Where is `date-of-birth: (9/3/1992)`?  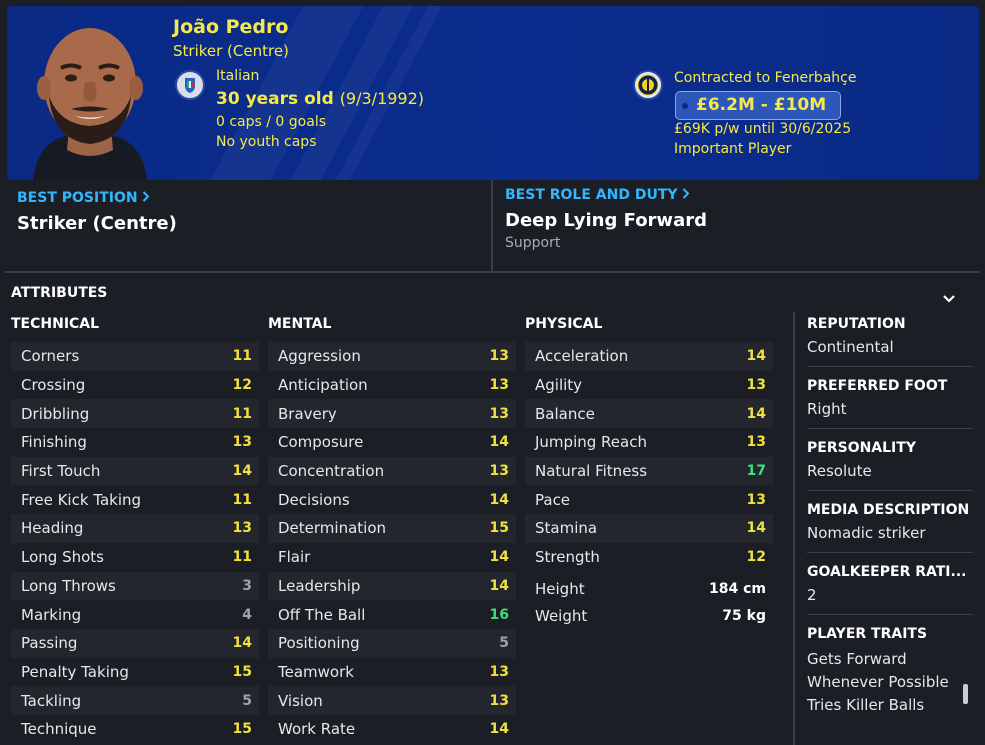 date-of-birth: (9/3/1992) is located at coordinates (382, 98).